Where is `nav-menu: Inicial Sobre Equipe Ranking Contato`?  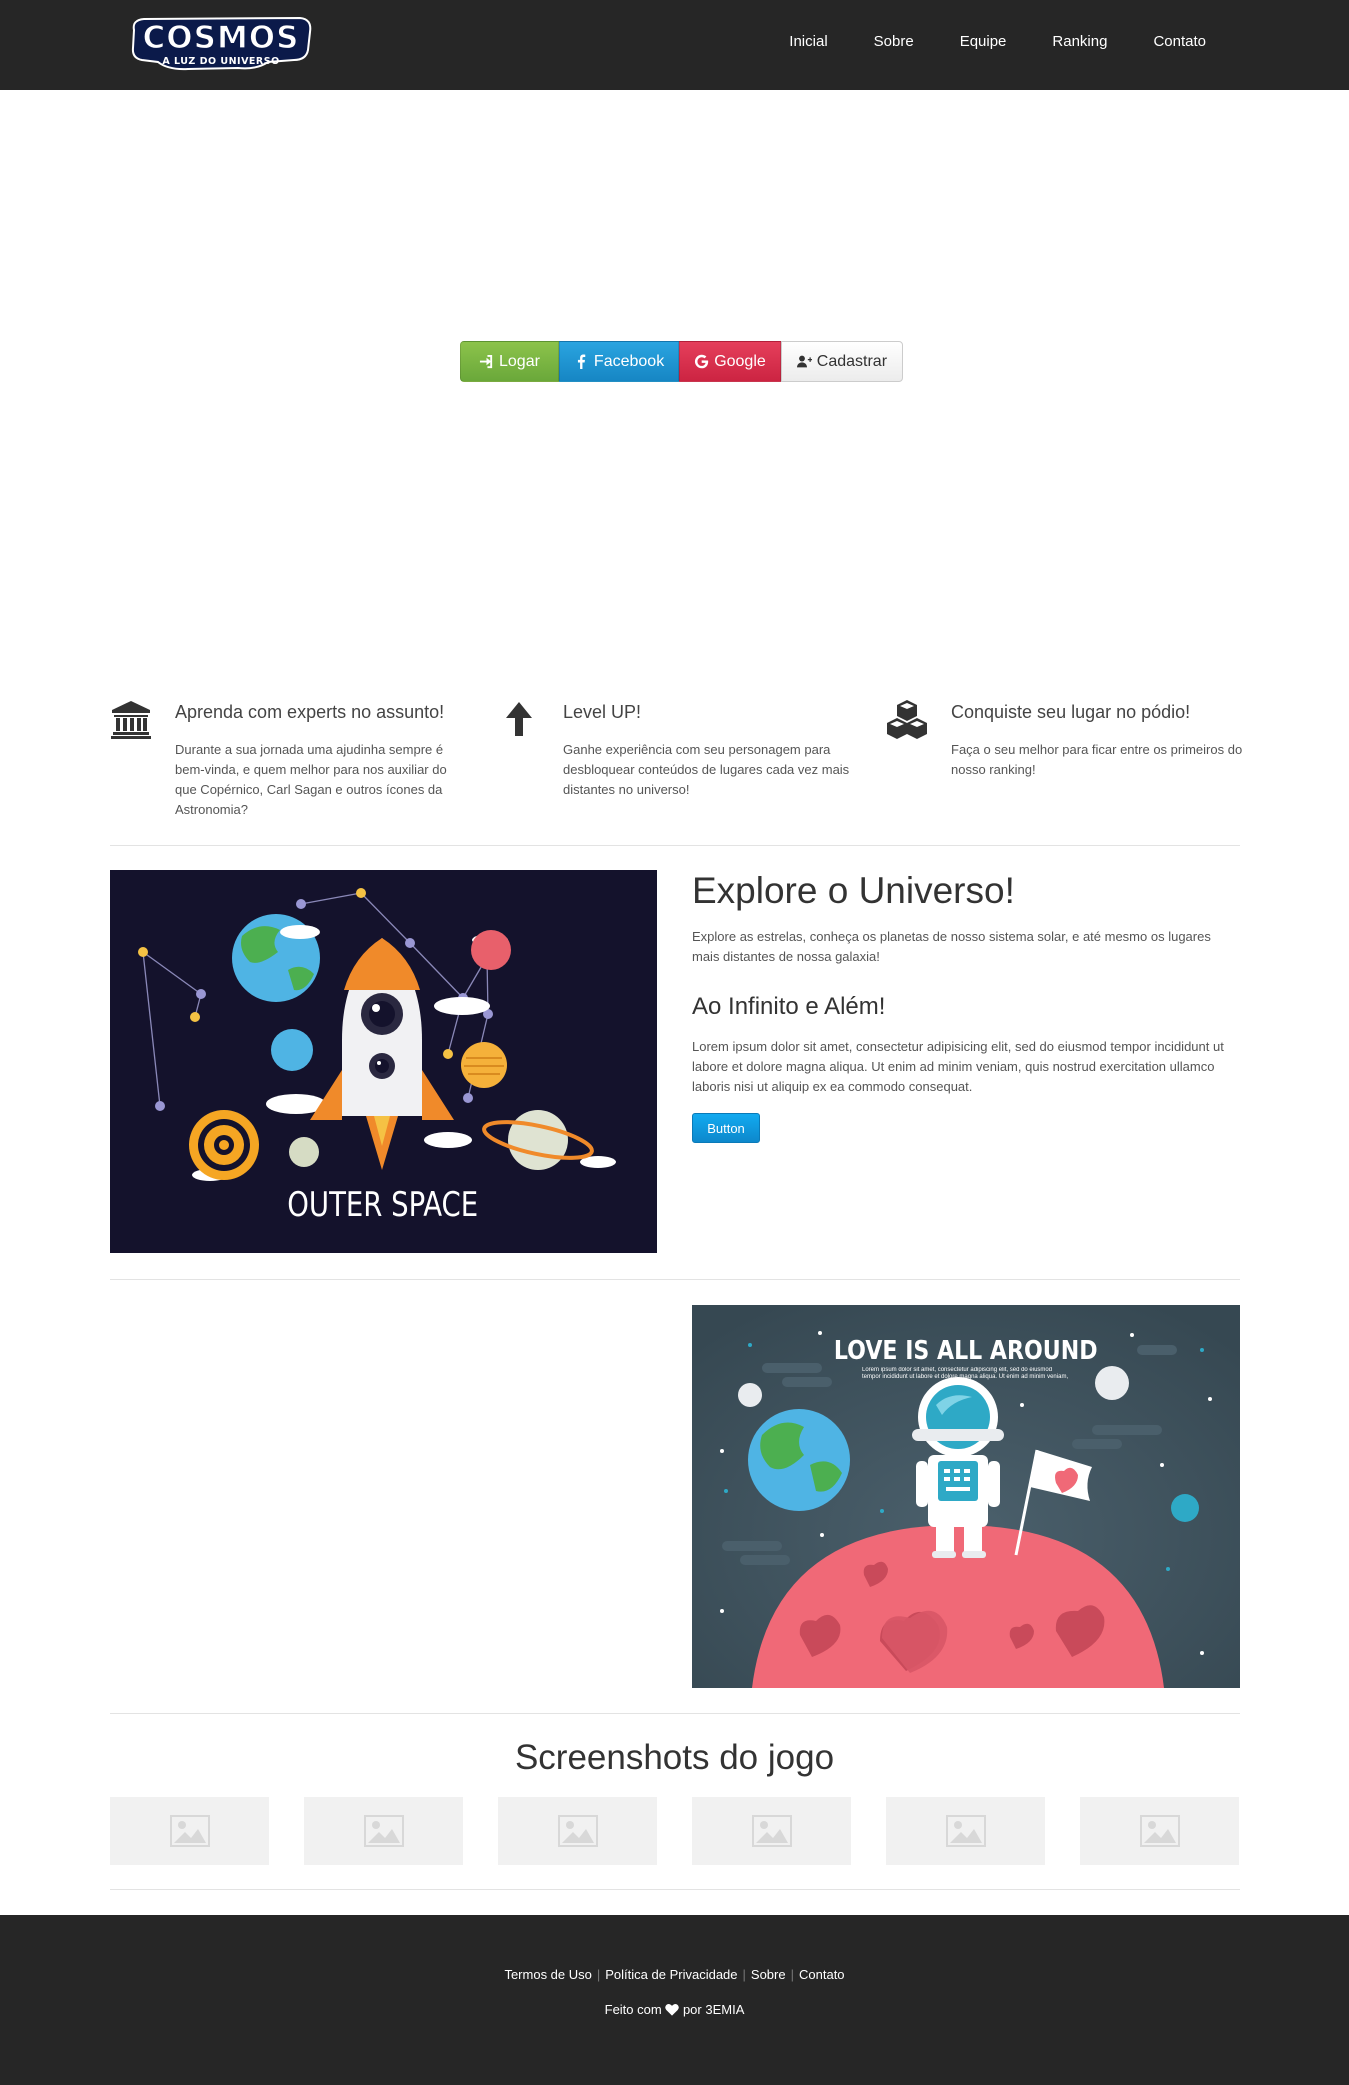 nav-menu: Inicial Sobre Equipe Ranking Contato is located at coordinates (997, 41).